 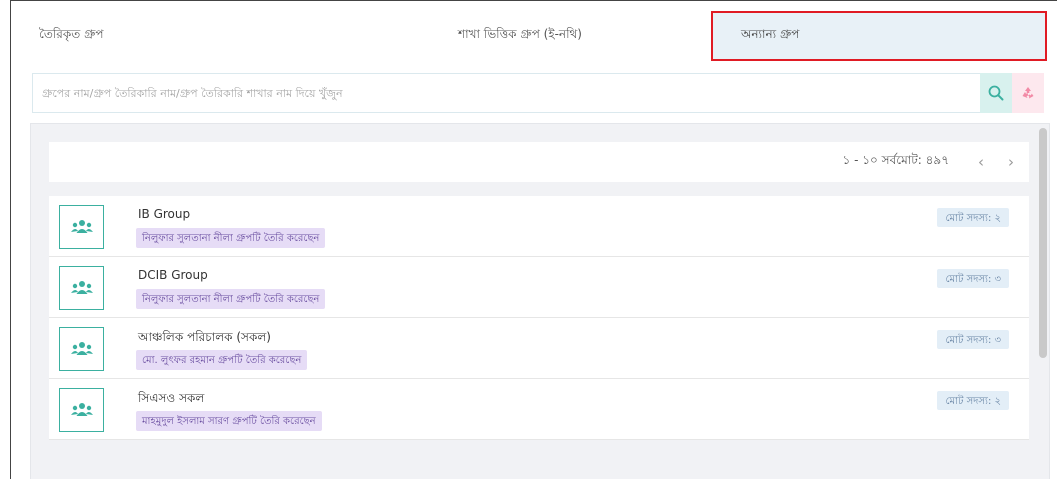 What do you see at coordinates (173, 275) in the screenshot?
I see `group-name: DCIB Group` at bounding box center [173, 275].